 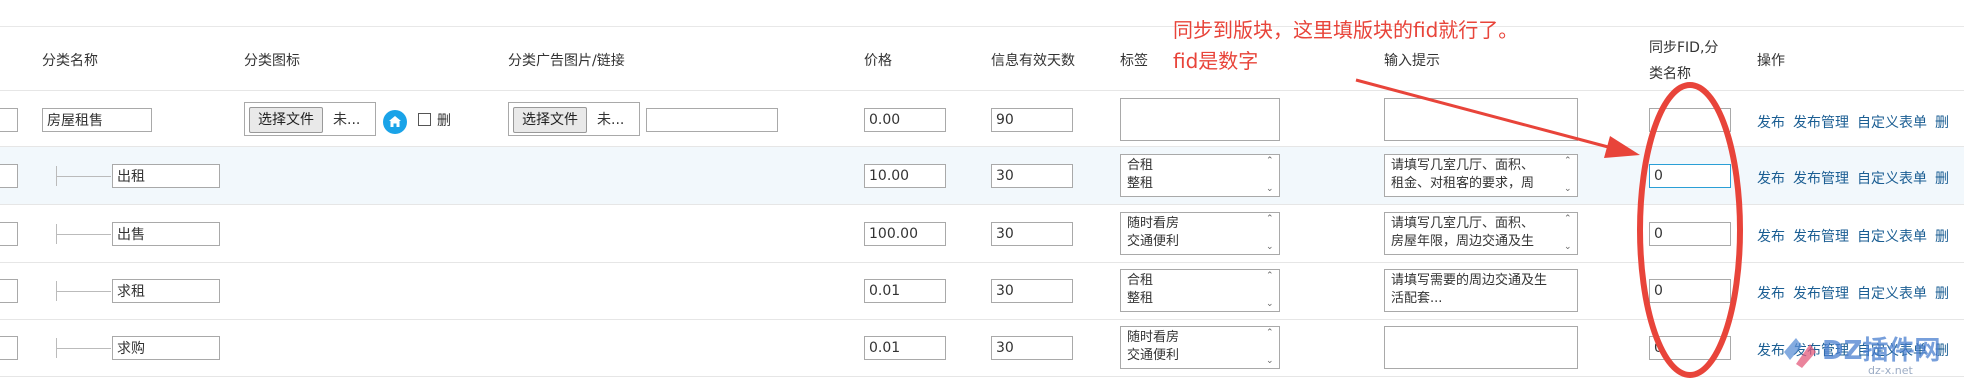 I want to click on annotation-arrowhead-icon, so click(x=1622, y=147).